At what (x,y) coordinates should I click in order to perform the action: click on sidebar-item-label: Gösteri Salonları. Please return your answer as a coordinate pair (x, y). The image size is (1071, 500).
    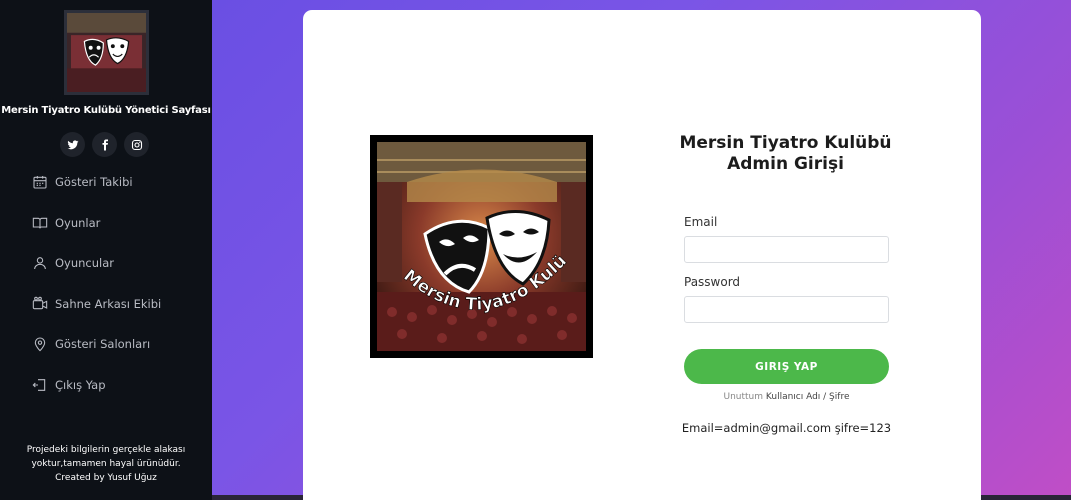
    Looking at the image, I should click on (103, 344).